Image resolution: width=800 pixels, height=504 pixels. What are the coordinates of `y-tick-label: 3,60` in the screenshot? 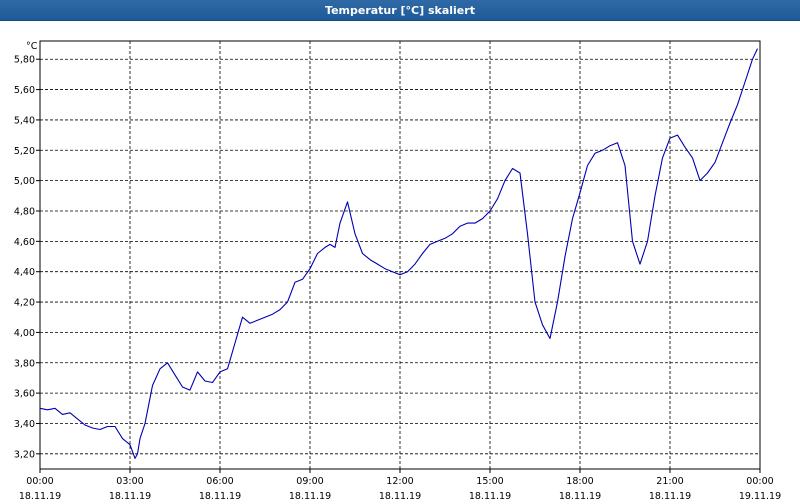 It's located at (24, 394).